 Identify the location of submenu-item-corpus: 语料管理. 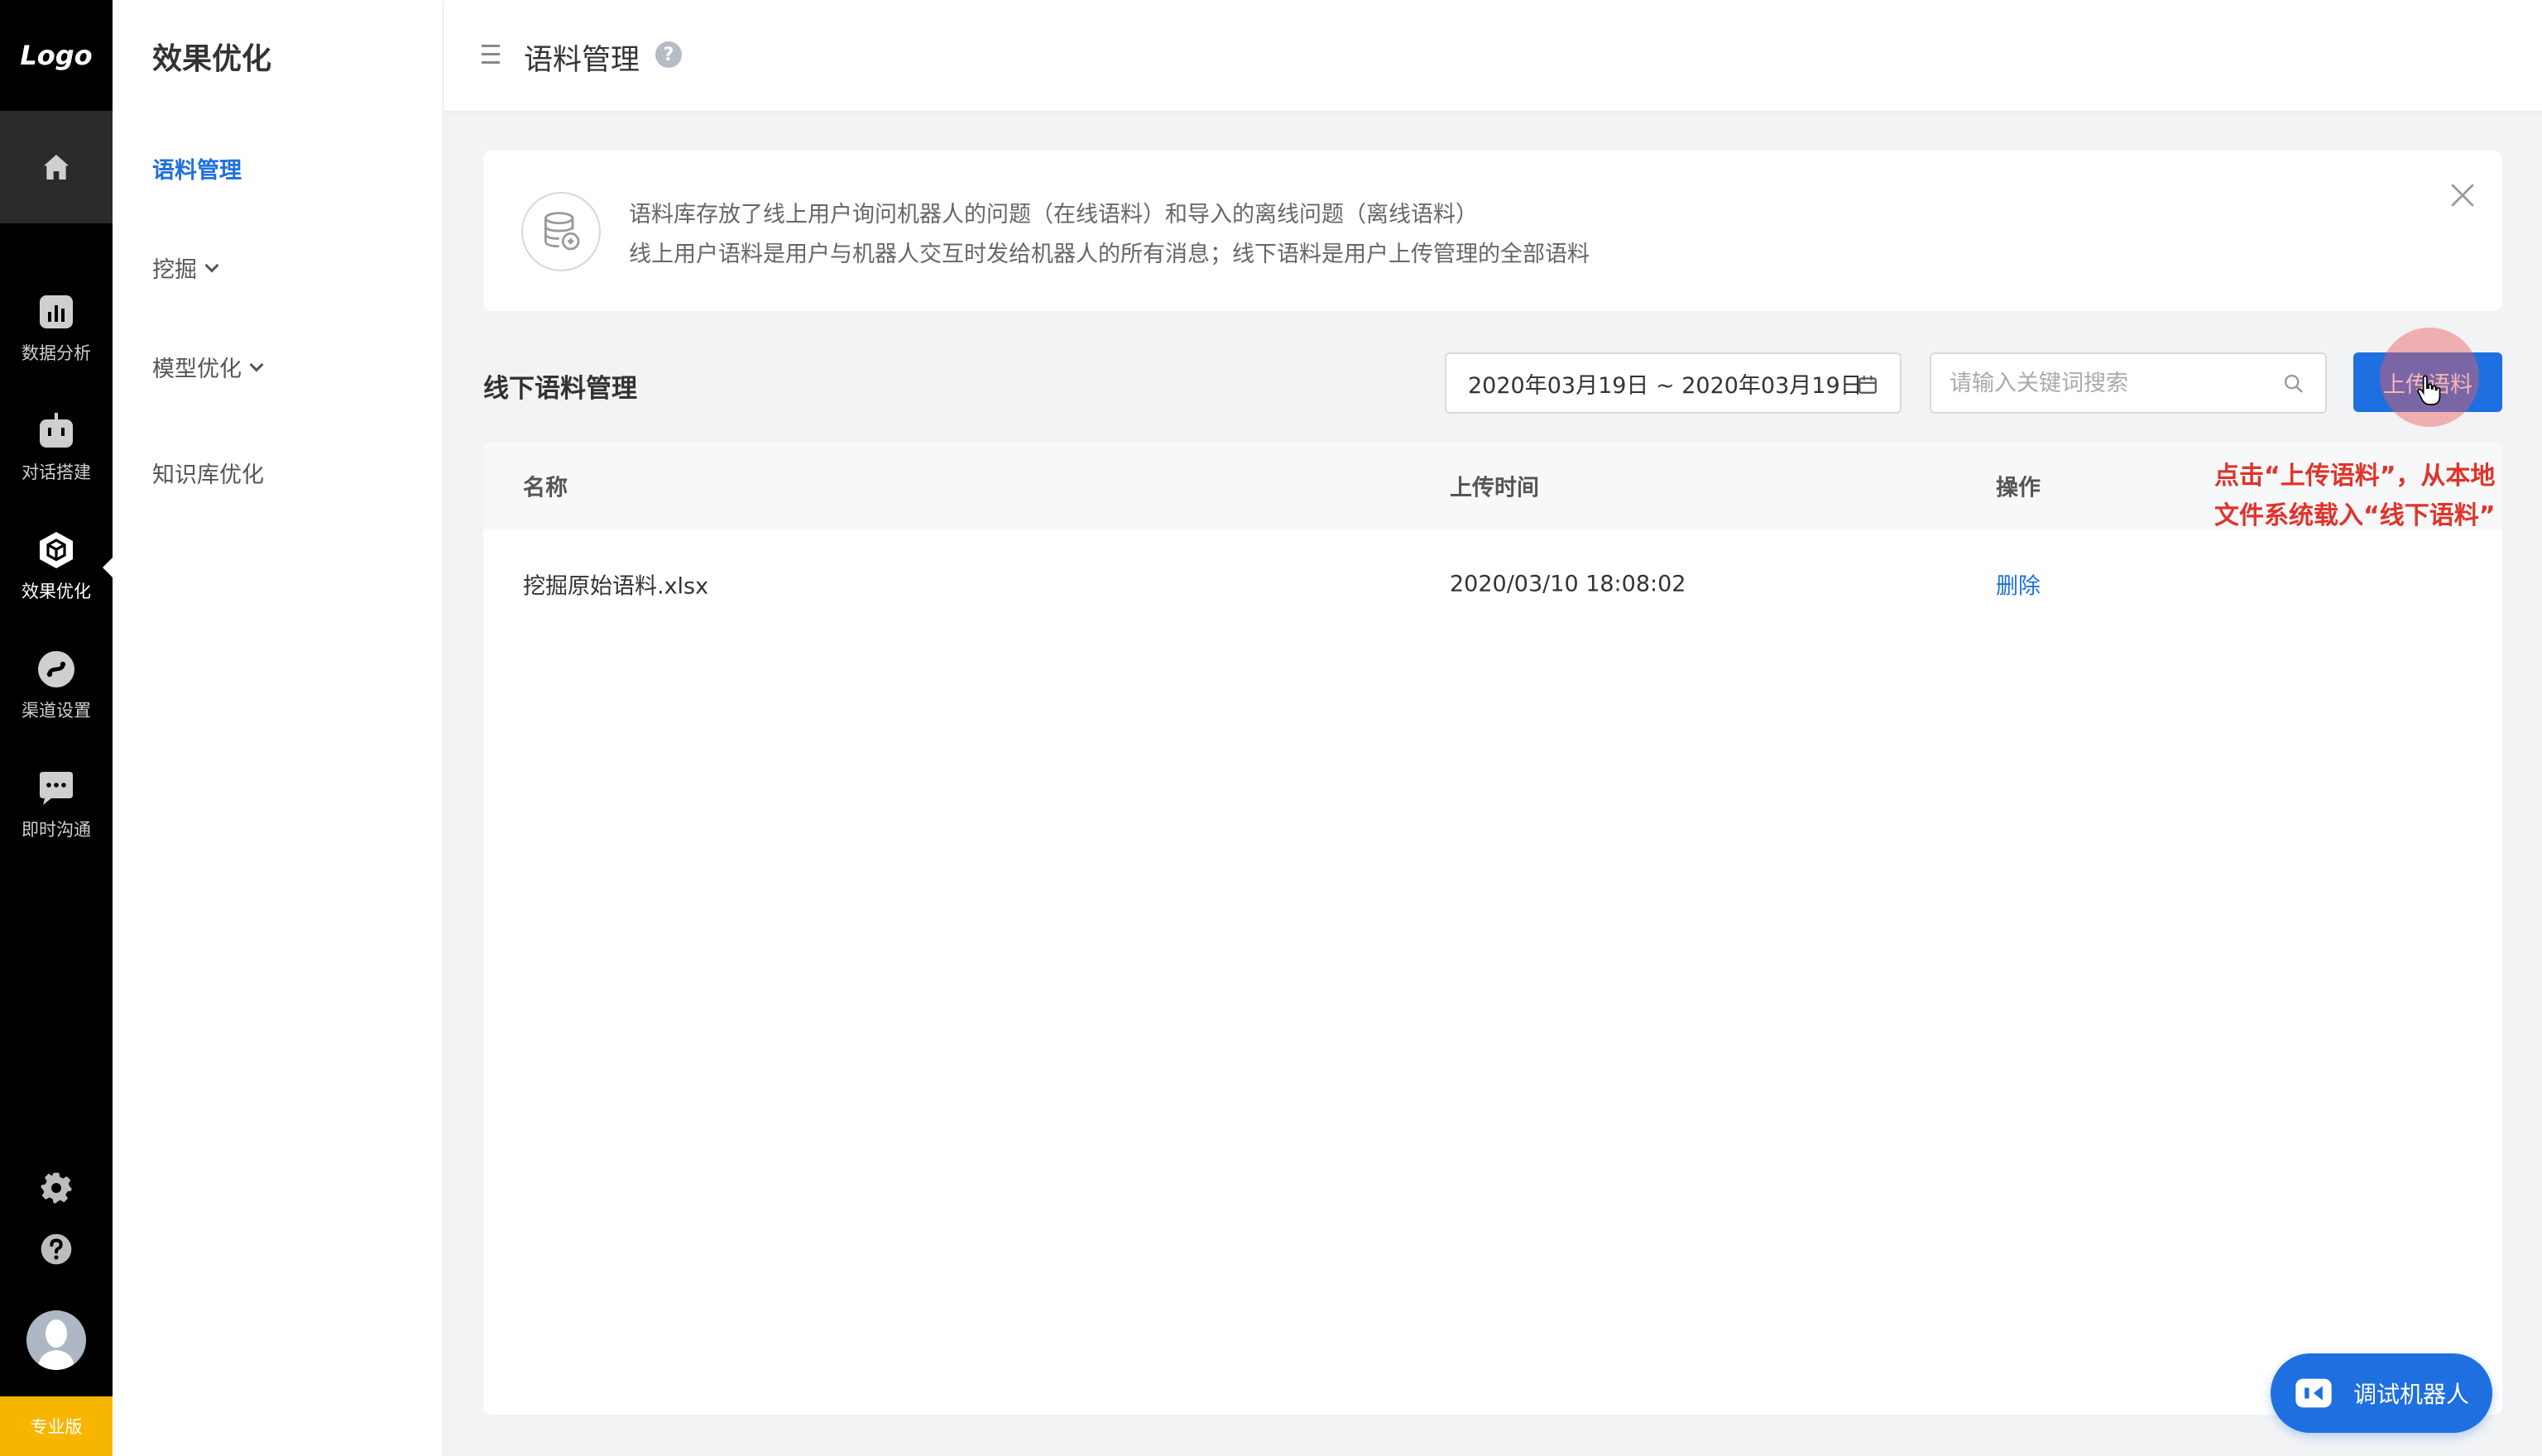
(197, 168).